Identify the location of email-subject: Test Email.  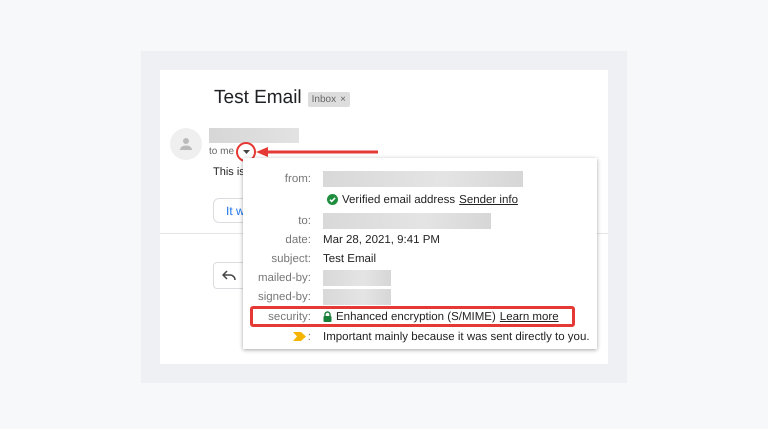
(258, 98).